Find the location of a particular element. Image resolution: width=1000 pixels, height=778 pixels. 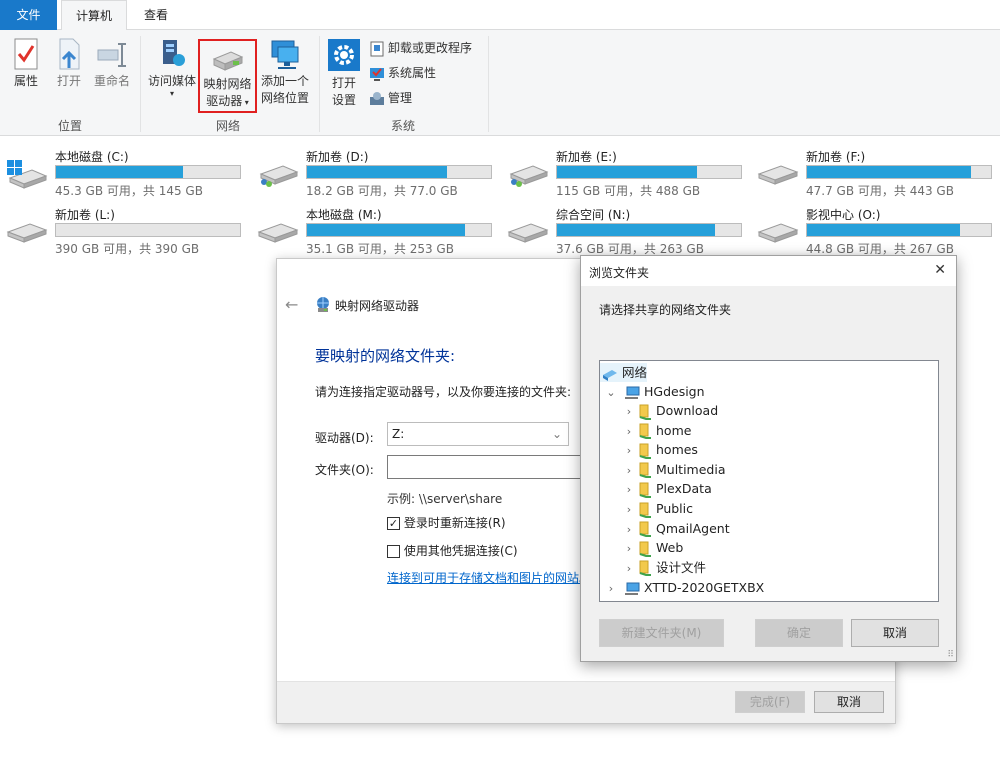

back-arrow-icon: ← is located at coordinates (291, 304).